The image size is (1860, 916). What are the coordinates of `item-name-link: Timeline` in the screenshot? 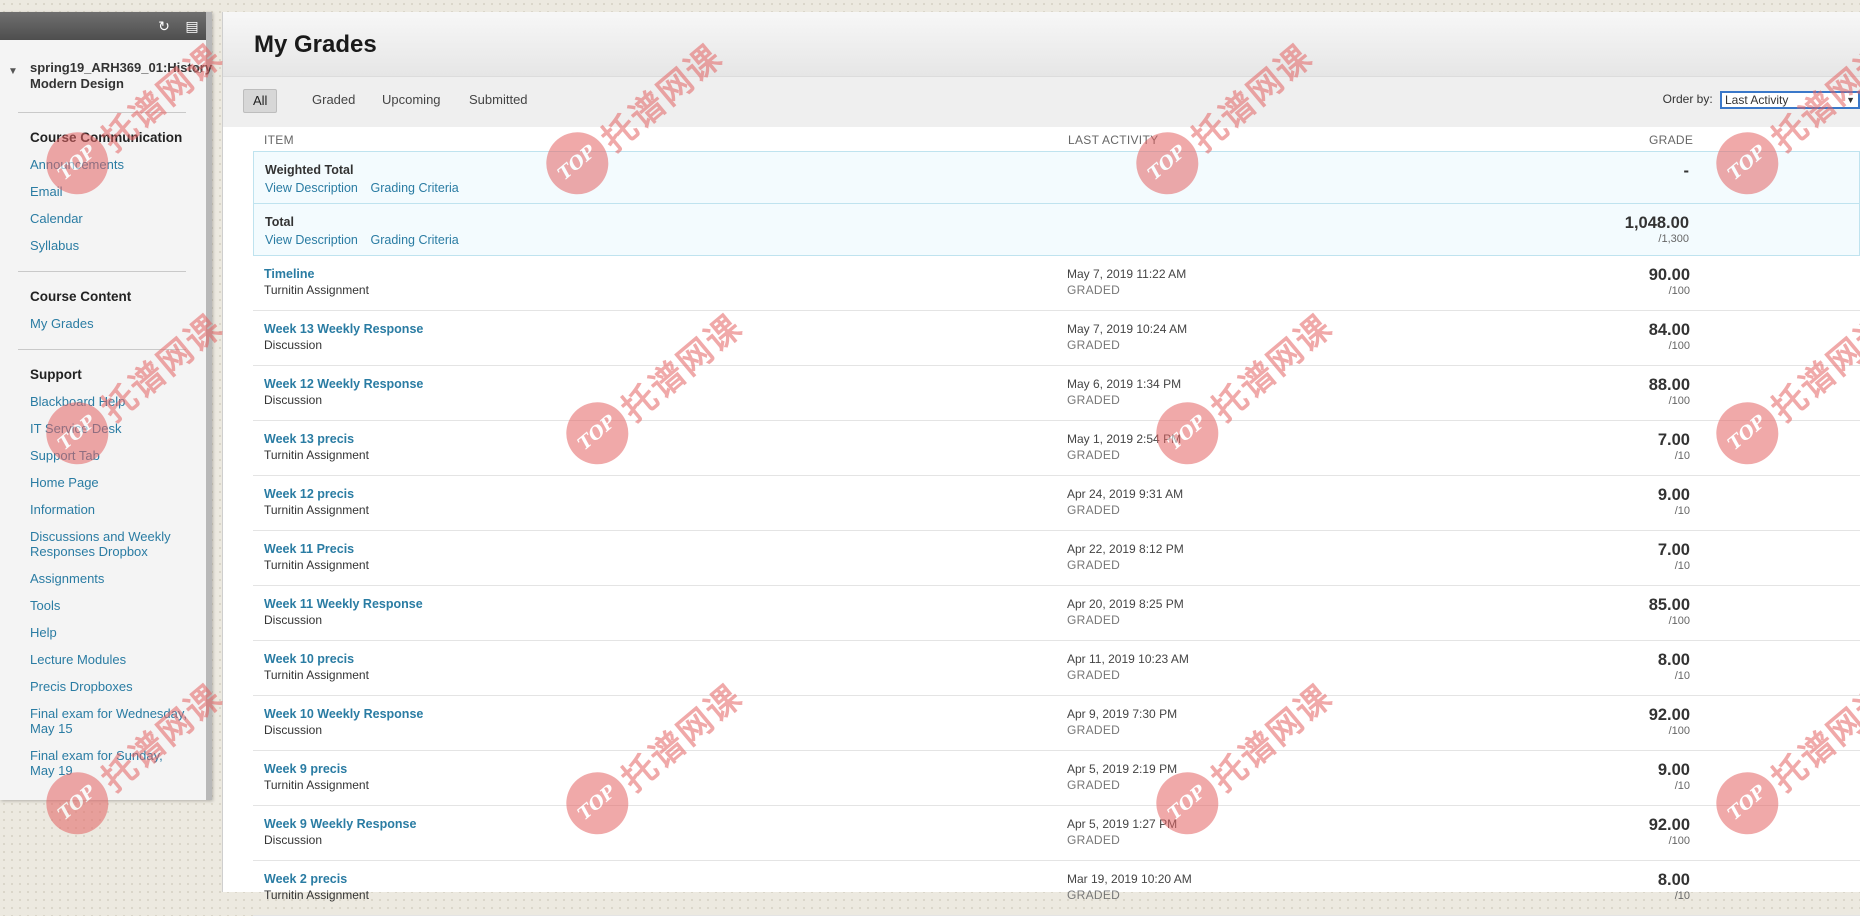 It's located at (316, 274).